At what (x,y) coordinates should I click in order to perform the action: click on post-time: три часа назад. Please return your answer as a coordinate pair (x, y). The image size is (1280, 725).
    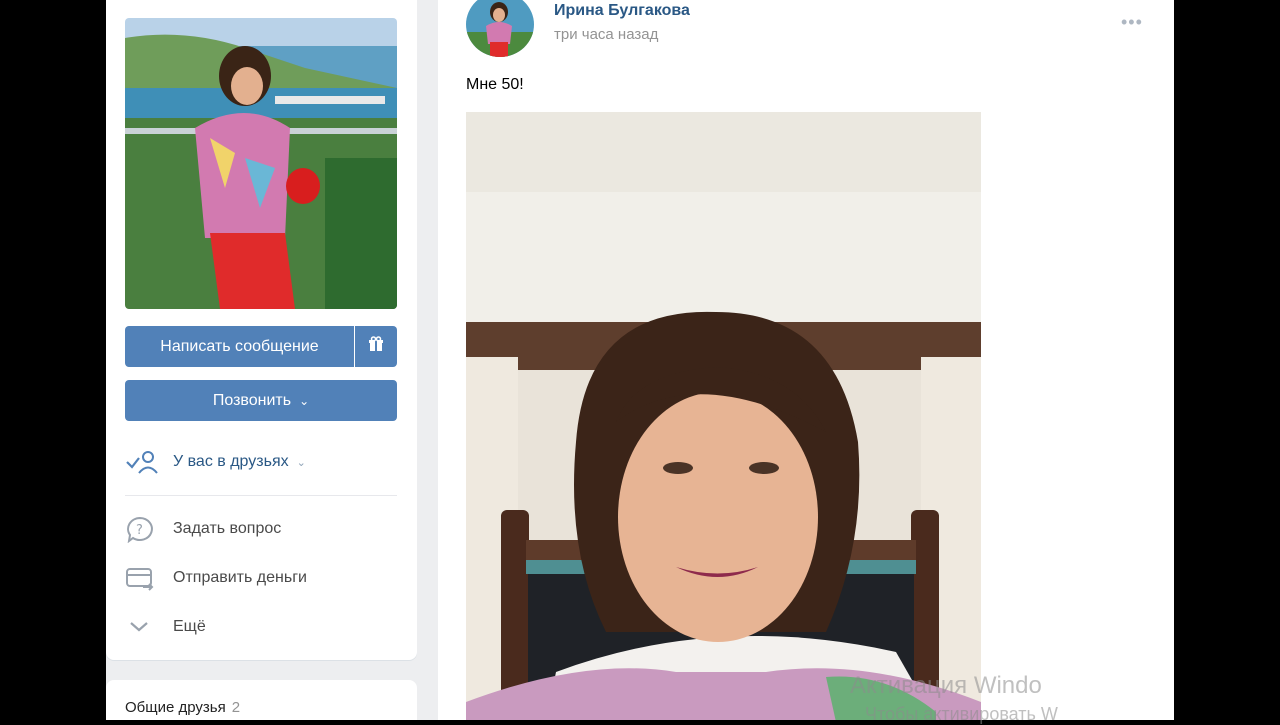
    Looking at the image, I should click on (606, 34).